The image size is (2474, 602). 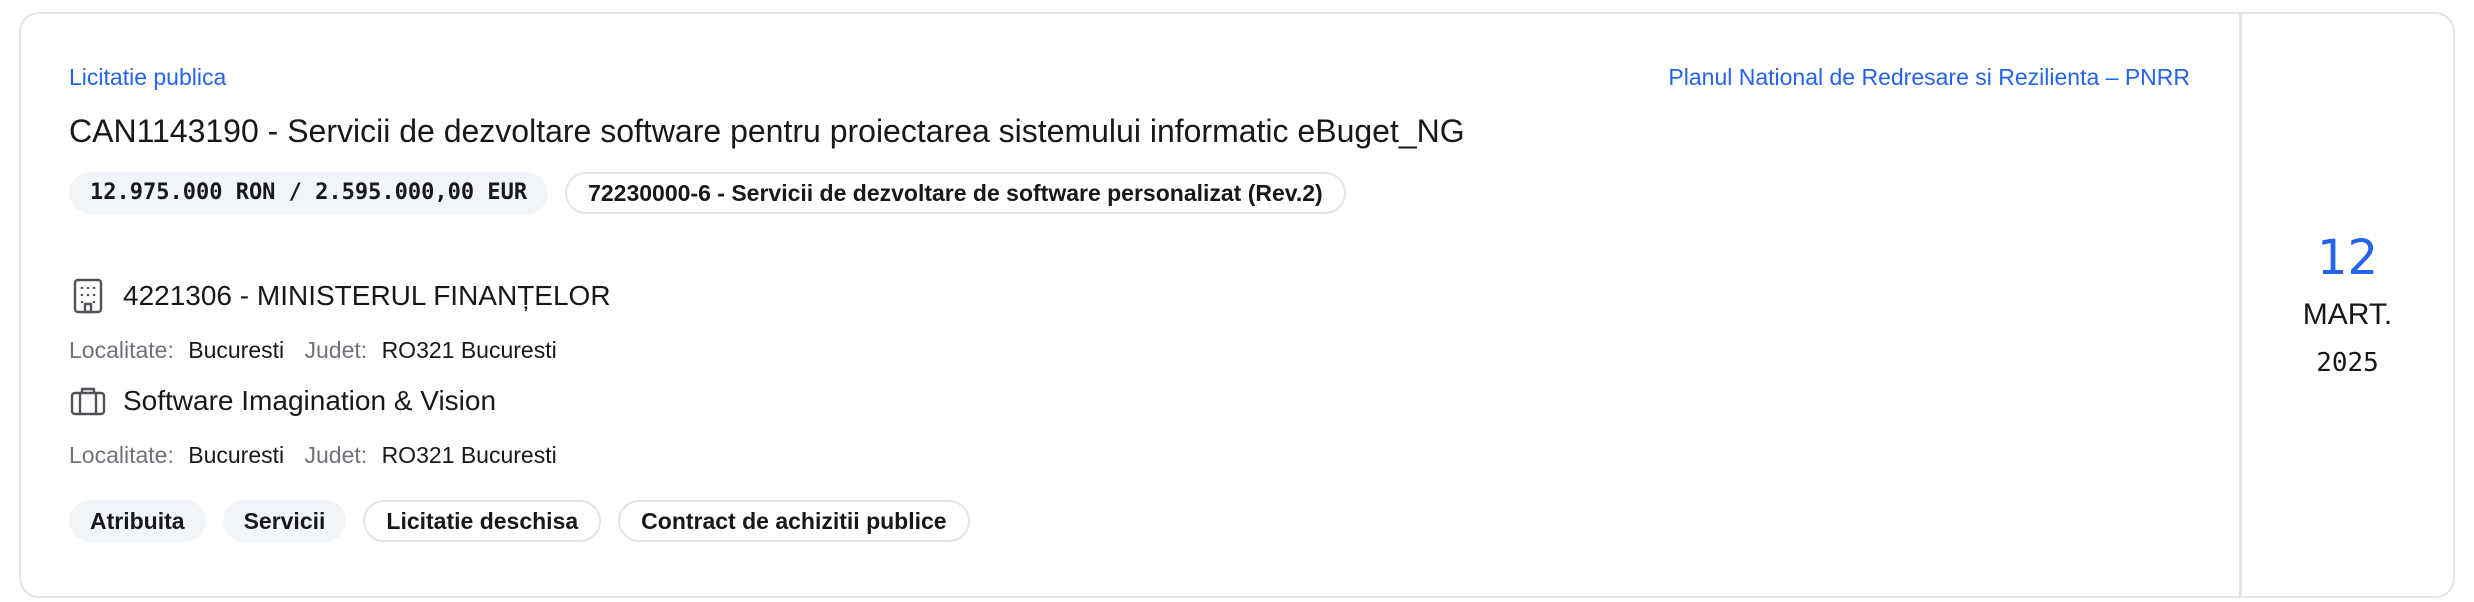 What do you see at coordinates (284, 521) in the screenshot?
I see `tag-category: Servicii` at bounding box center [284, 521].